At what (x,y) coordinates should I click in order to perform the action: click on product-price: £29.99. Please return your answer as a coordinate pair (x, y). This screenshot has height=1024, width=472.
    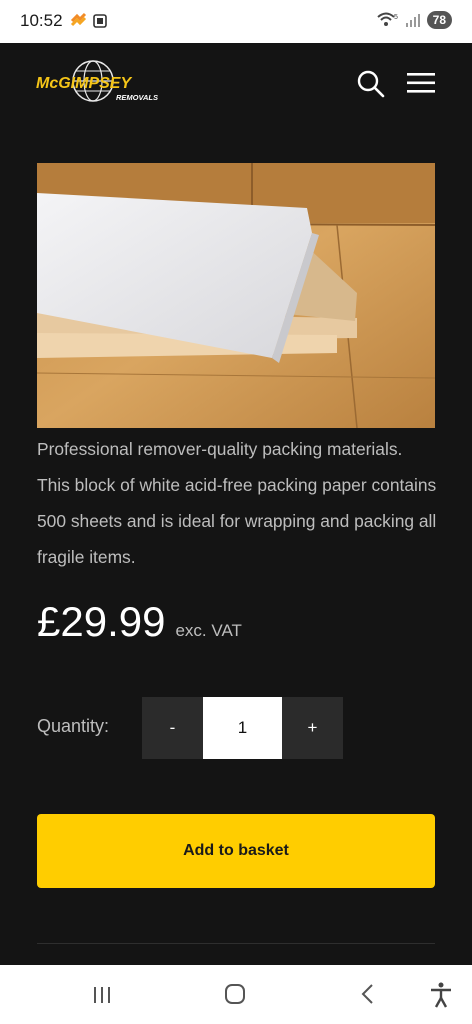
    Looking at the image, I should click on (101, 621).